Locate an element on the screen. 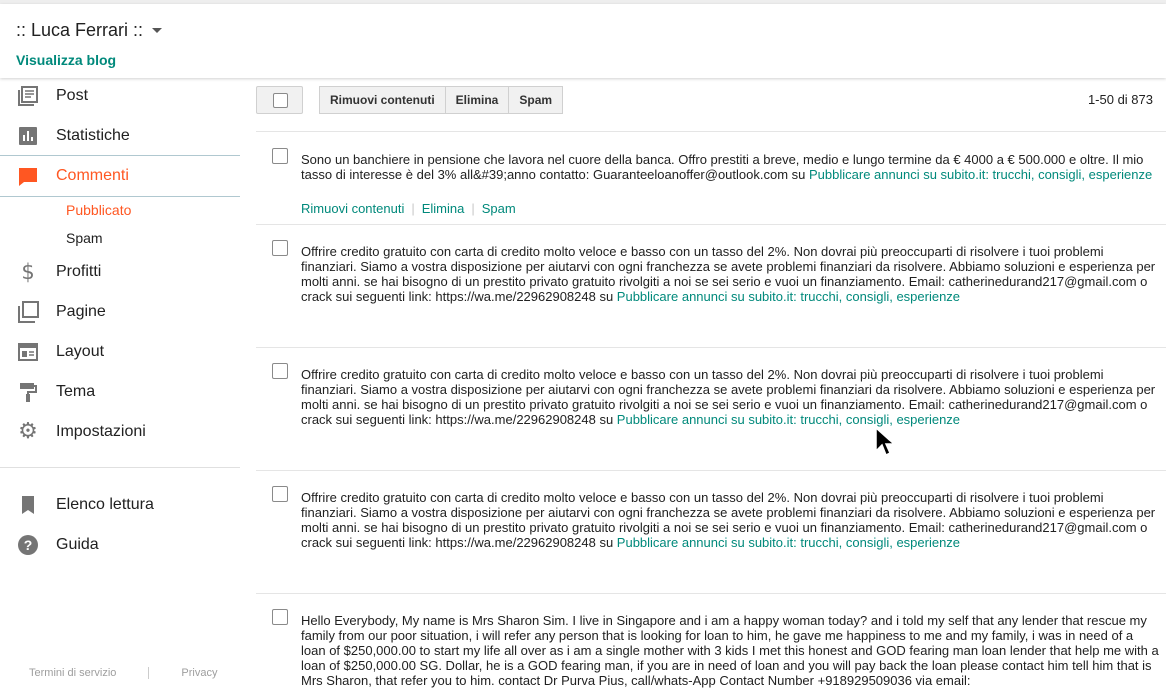 This screenshot has width=1166, height=690. remove-content-button: Rimuovi contenuti is located at coordinates (382, 100).